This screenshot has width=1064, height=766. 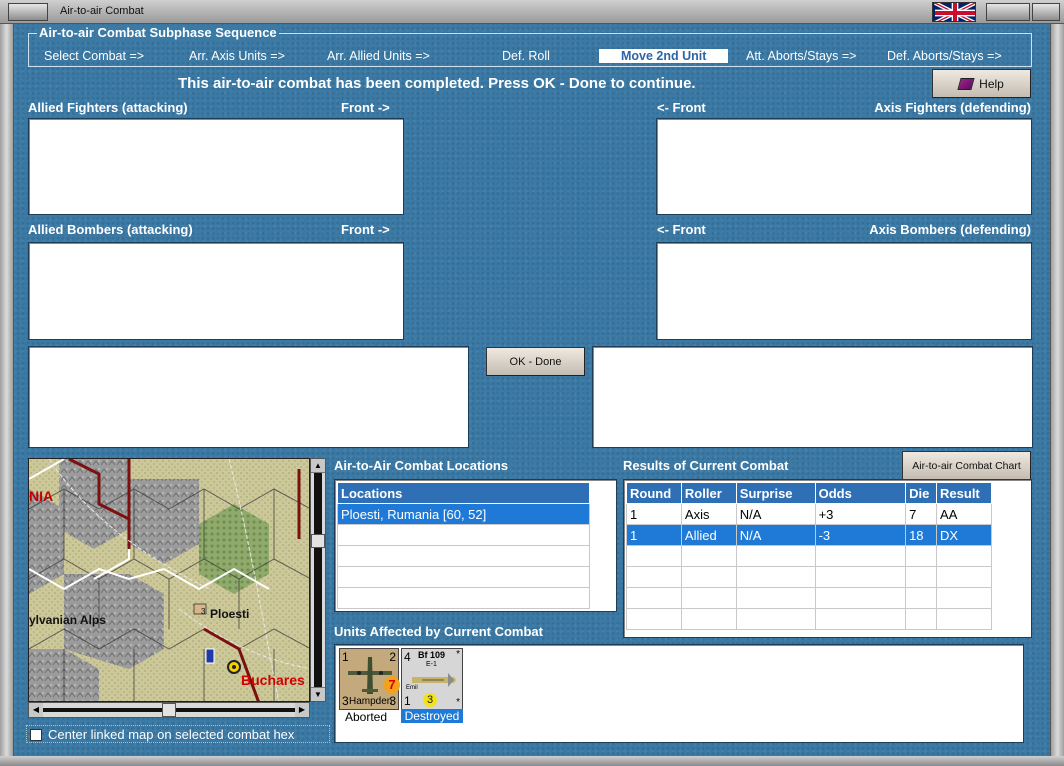 What do you see at coordinates (216, 291) in the screenshot?
I see `allied-bombers-box` at bounding box center [216, 291].